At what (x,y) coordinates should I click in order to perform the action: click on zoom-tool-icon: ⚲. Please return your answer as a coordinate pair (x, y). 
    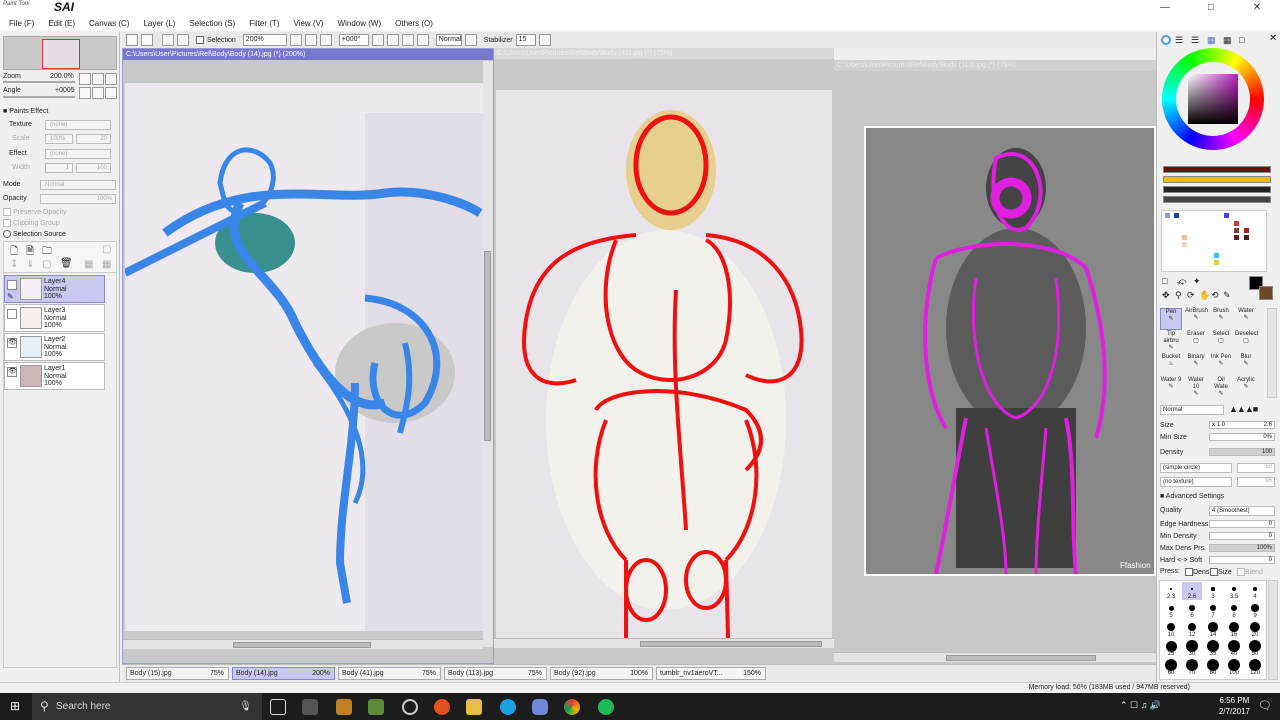
    Looking at the image, I should click on (1178, 295).